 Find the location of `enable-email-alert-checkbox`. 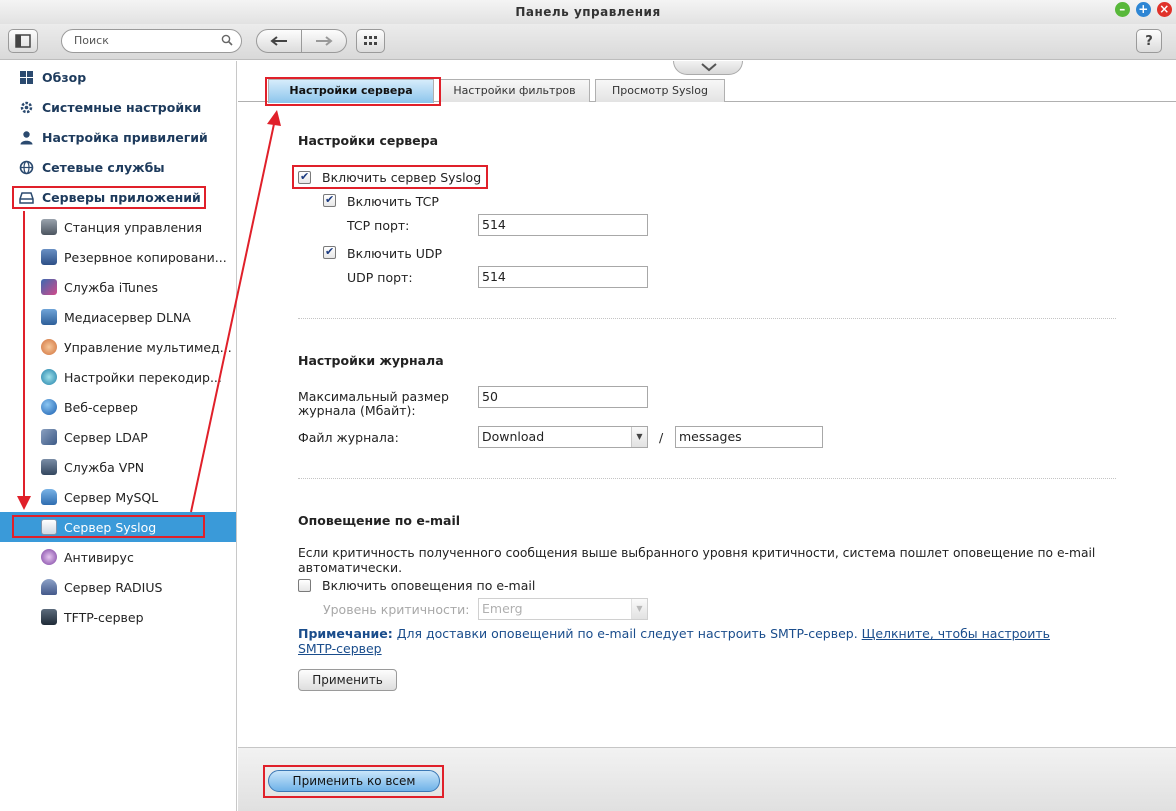

enable-email-alert-checkbox is located at coordinates (304, 585).